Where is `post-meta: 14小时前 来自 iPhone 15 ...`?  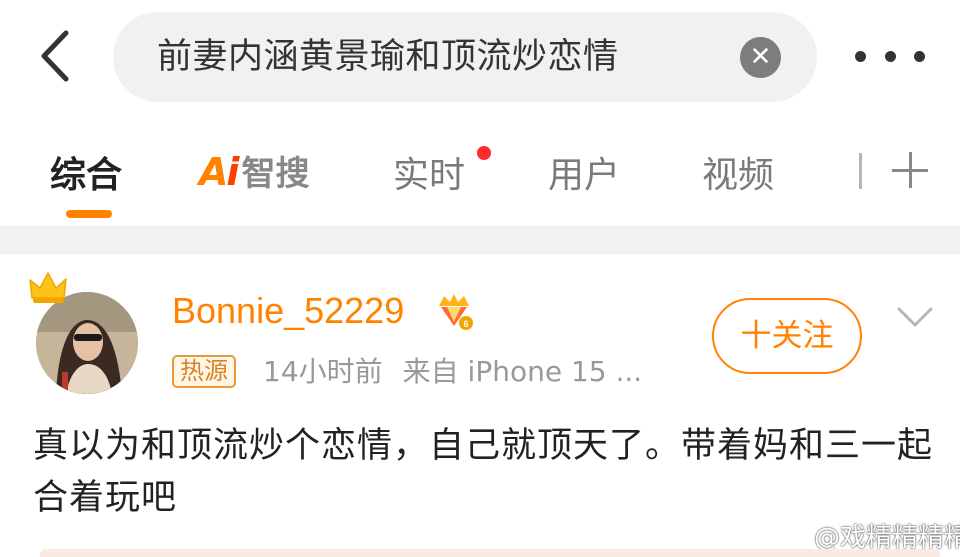
post-meta: 14小时前 来自 iPhone 15 ... is located at coordinates (452, 372).